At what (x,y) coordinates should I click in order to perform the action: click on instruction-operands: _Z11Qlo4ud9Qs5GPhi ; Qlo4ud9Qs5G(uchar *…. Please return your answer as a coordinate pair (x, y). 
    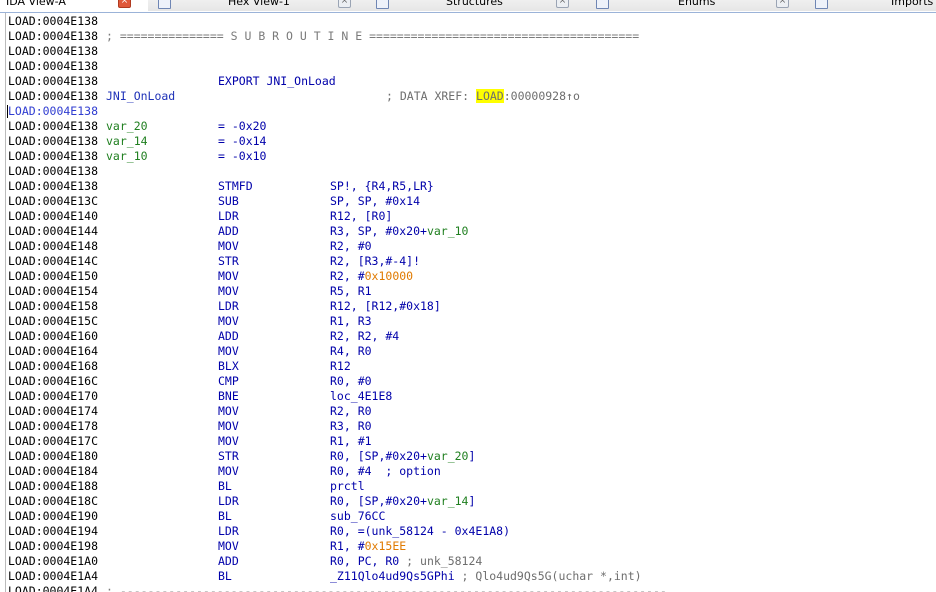
    Looking at the image, I should click on (486, 576).